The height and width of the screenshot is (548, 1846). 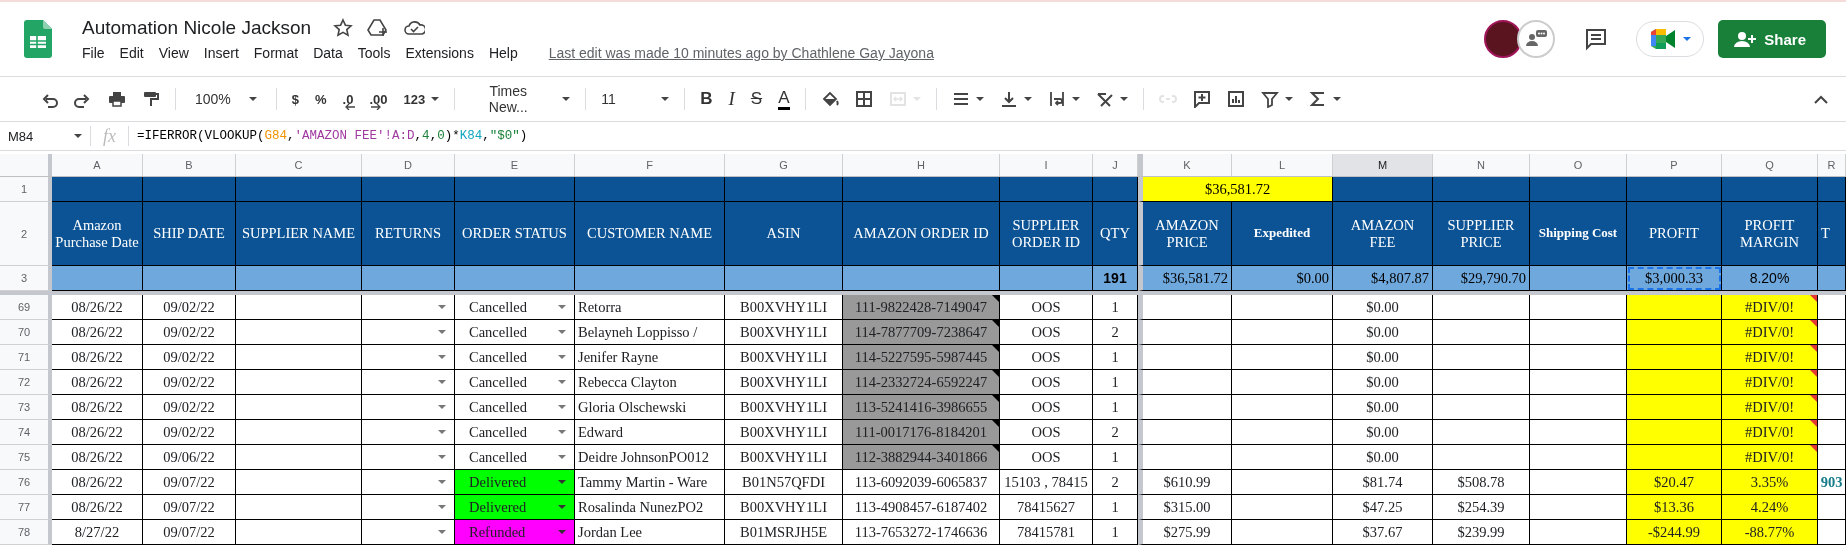 I want to click on row-header: 72, so click(x=26, y=382).